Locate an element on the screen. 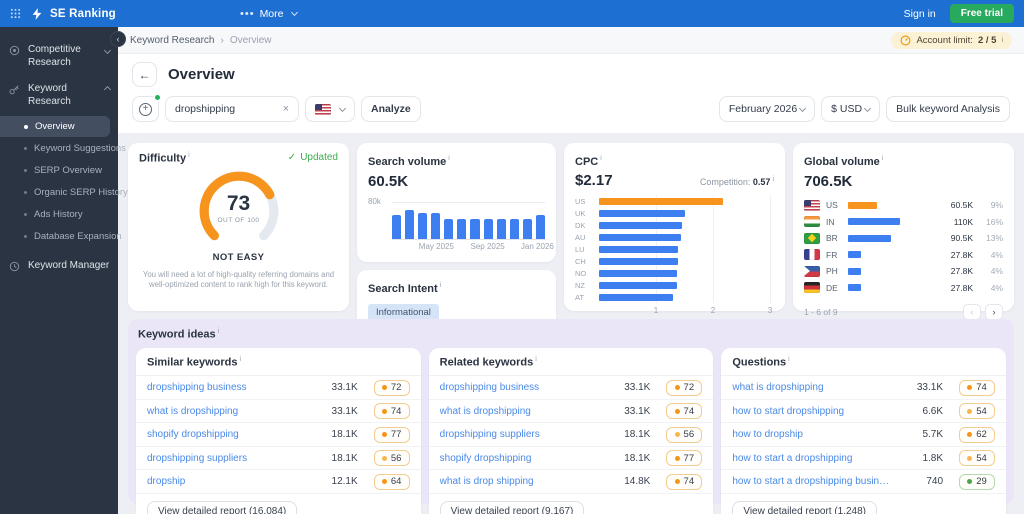 This screenshot has height=514, width=1024. sign-in-link: Sign in is located at coordinates (920, 14).